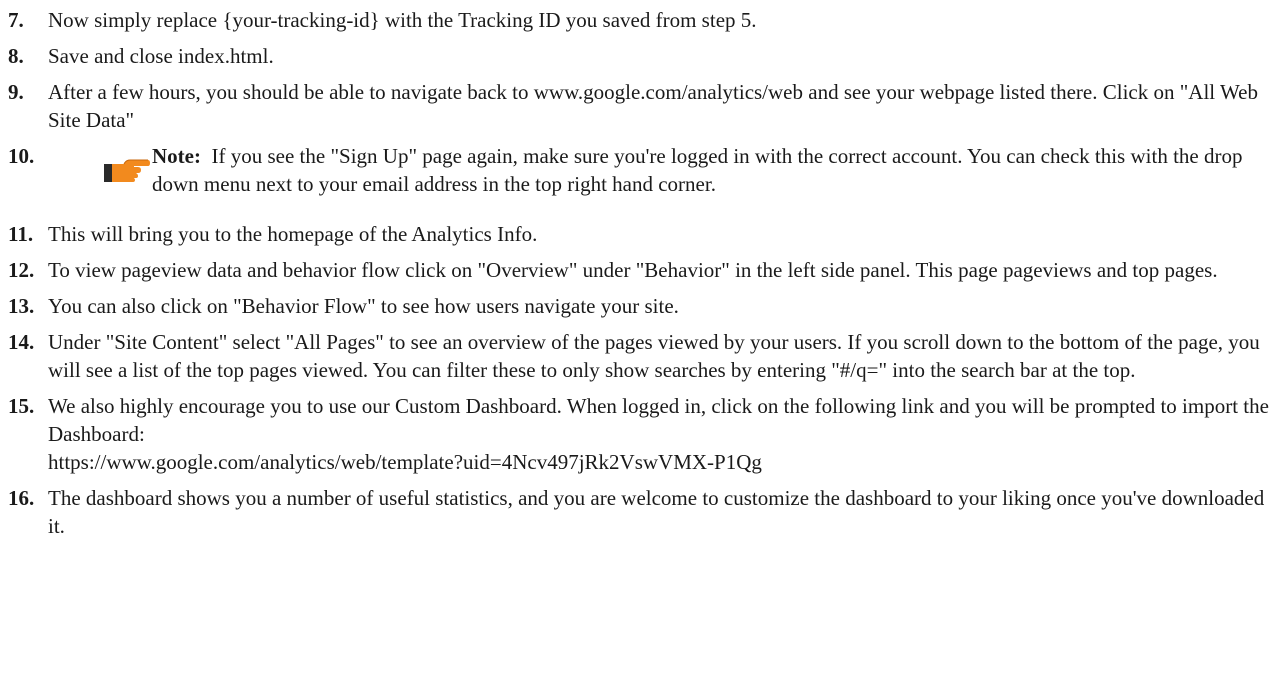 This screenshot has height=679, width=1274. I want to click on step-number: 11., so click(21, 234).